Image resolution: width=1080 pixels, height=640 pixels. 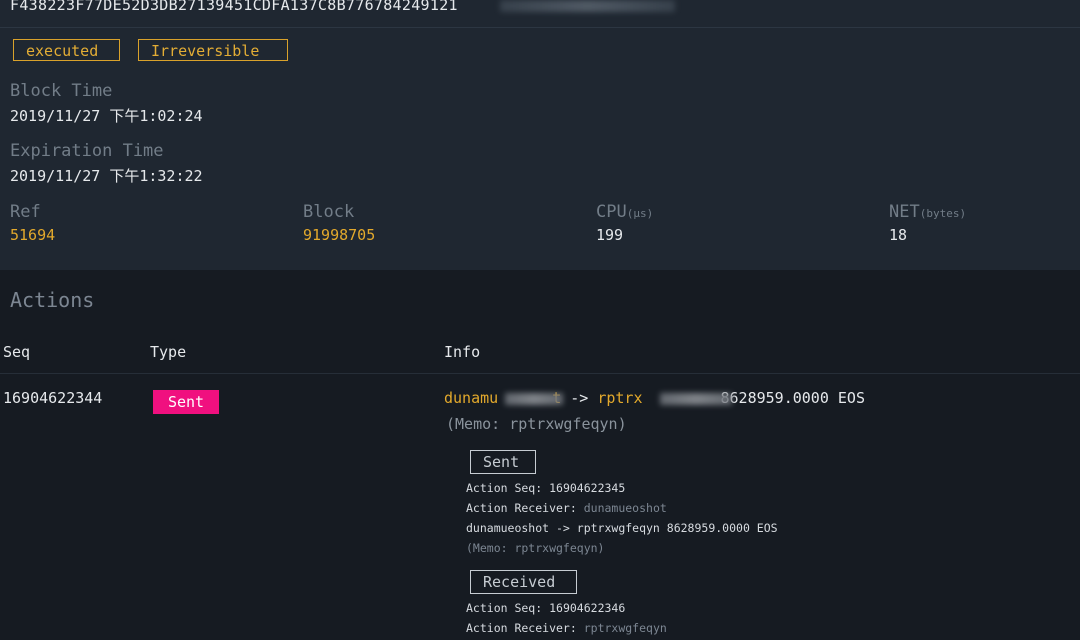 What do you see at coordinates (545, 608) in the screenshot?
I see `received-action-seq: Action Seq: 16904622346` at bounding box center [545, 608].